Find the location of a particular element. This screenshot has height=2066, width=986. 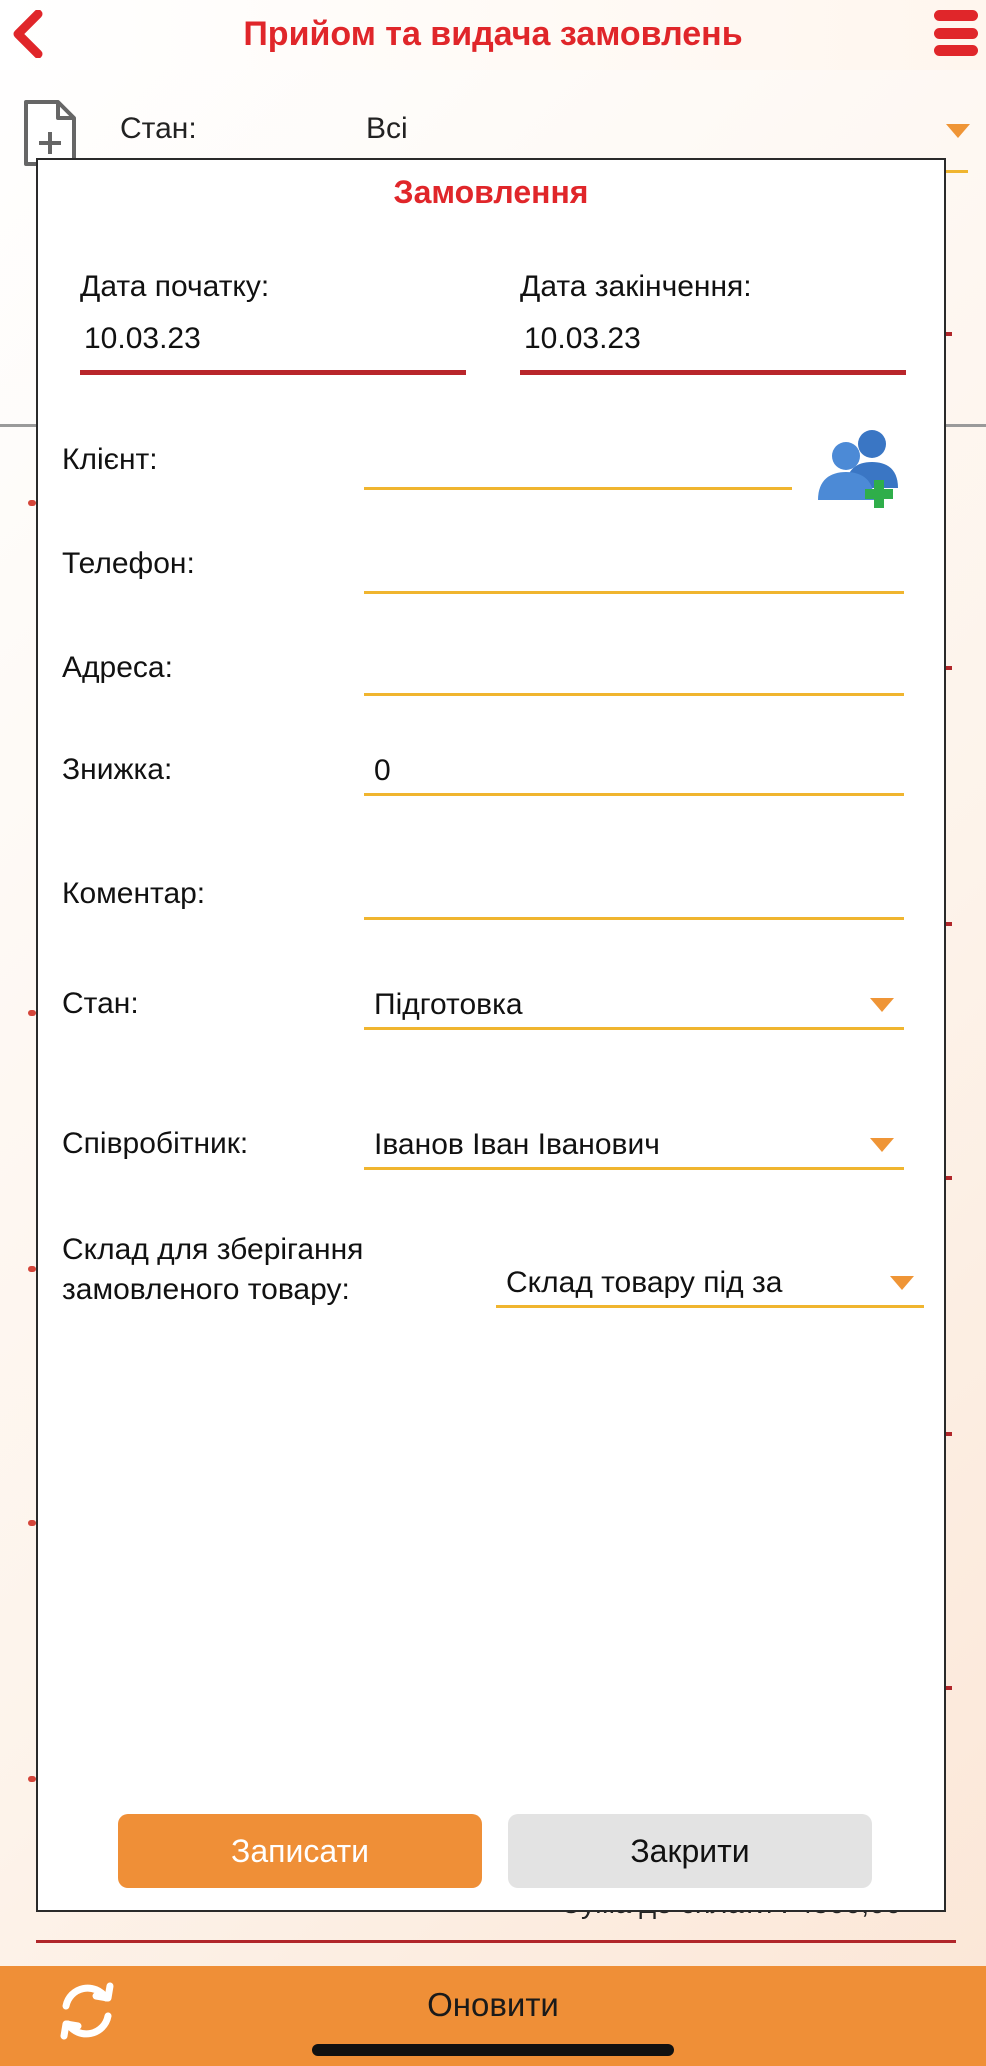

status-select-value: Підготовка is located at coordinates (448, 1004).